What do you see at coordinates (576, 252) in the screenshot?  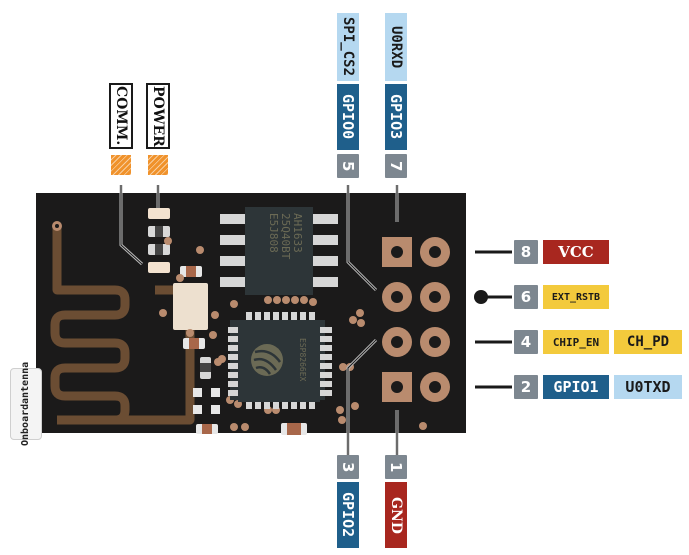 I see `pin8-vcc-label: VCC` at bounding box center [576, 252].